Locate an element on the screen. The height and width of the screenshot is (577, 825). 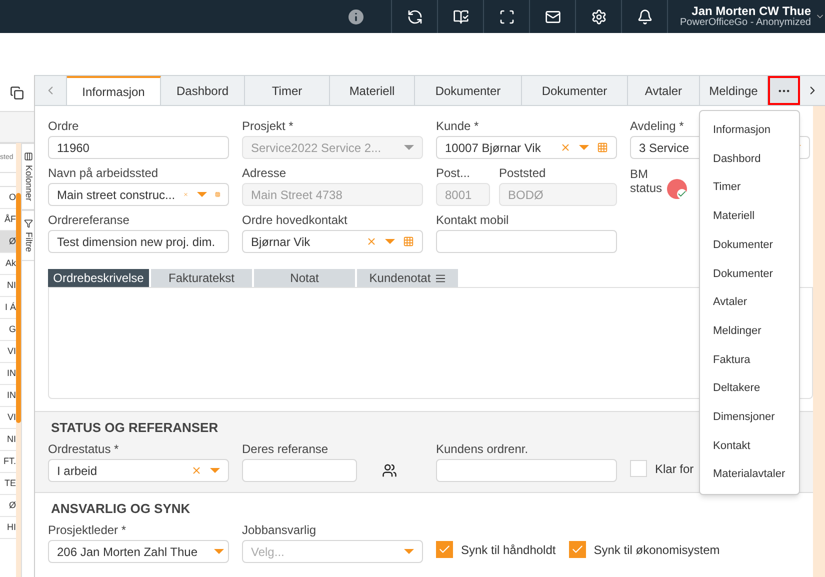
field-label: Kunde * is located at coordinates (457, 126).